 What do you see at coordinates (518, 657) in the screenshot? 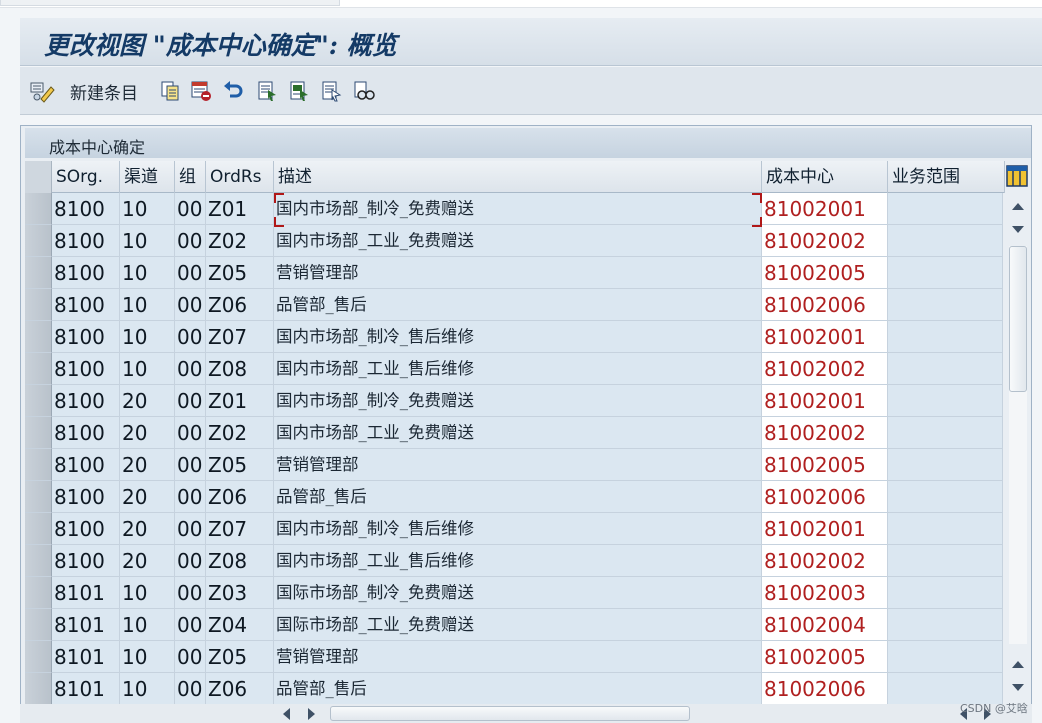
I see `cell-description: 营销管理部` at bounding box center [518, 657].